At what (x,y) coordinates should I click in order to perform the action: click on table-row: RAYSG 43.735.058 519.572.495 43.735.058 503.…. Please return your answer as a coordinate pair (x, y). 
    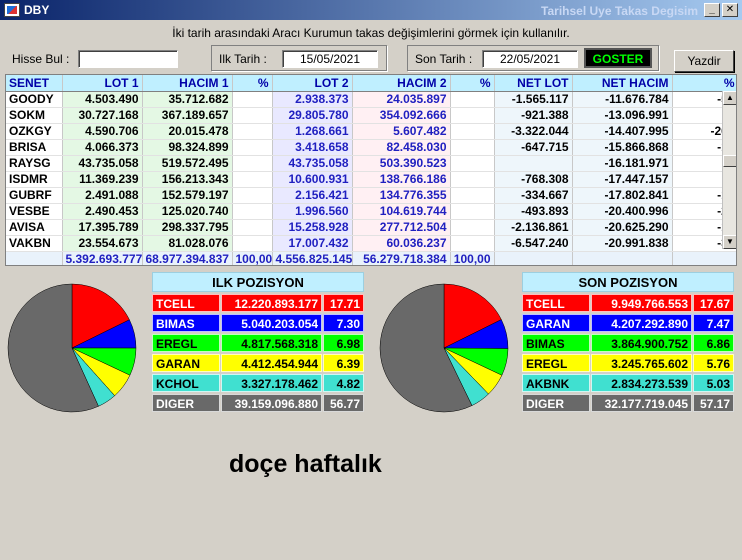
    Looking at the image, I should click on (371, 163).